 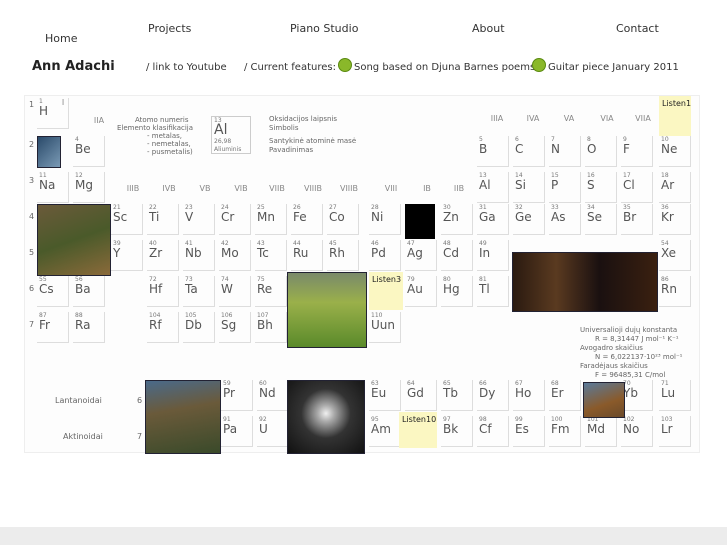 I want to click on group-header: VB, so click(x=205, y=188).